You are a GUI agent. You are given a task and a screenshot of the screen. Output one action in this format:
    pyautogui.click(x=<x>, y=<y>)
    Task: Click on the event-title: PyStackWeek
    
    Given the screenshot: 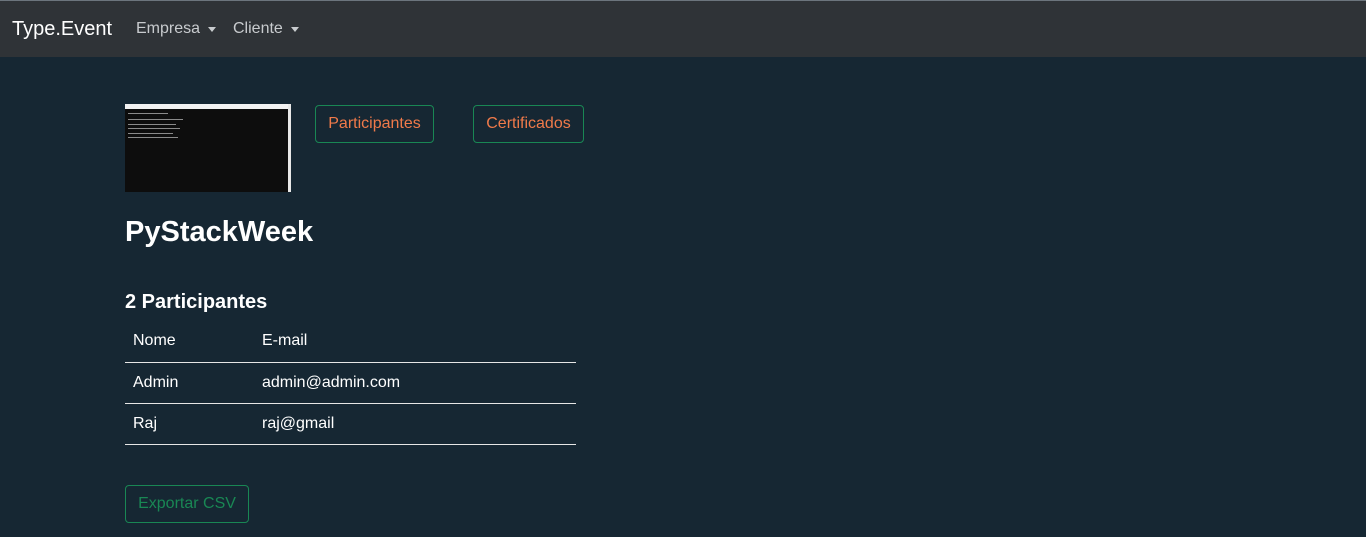 What is the action you would take?
    pyautogui.click(x=219, y=232)
    